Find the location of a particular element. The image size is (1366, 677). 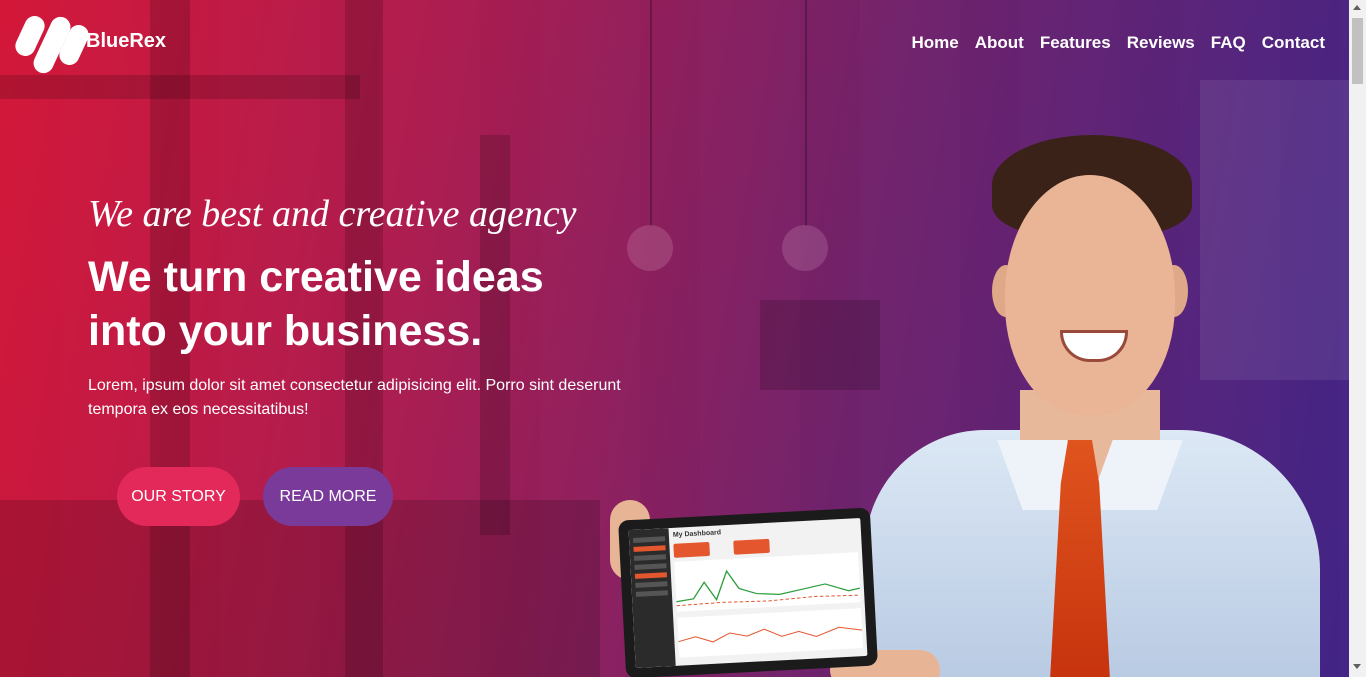

dashboard-area-chart is located at coordinates (770, 633).